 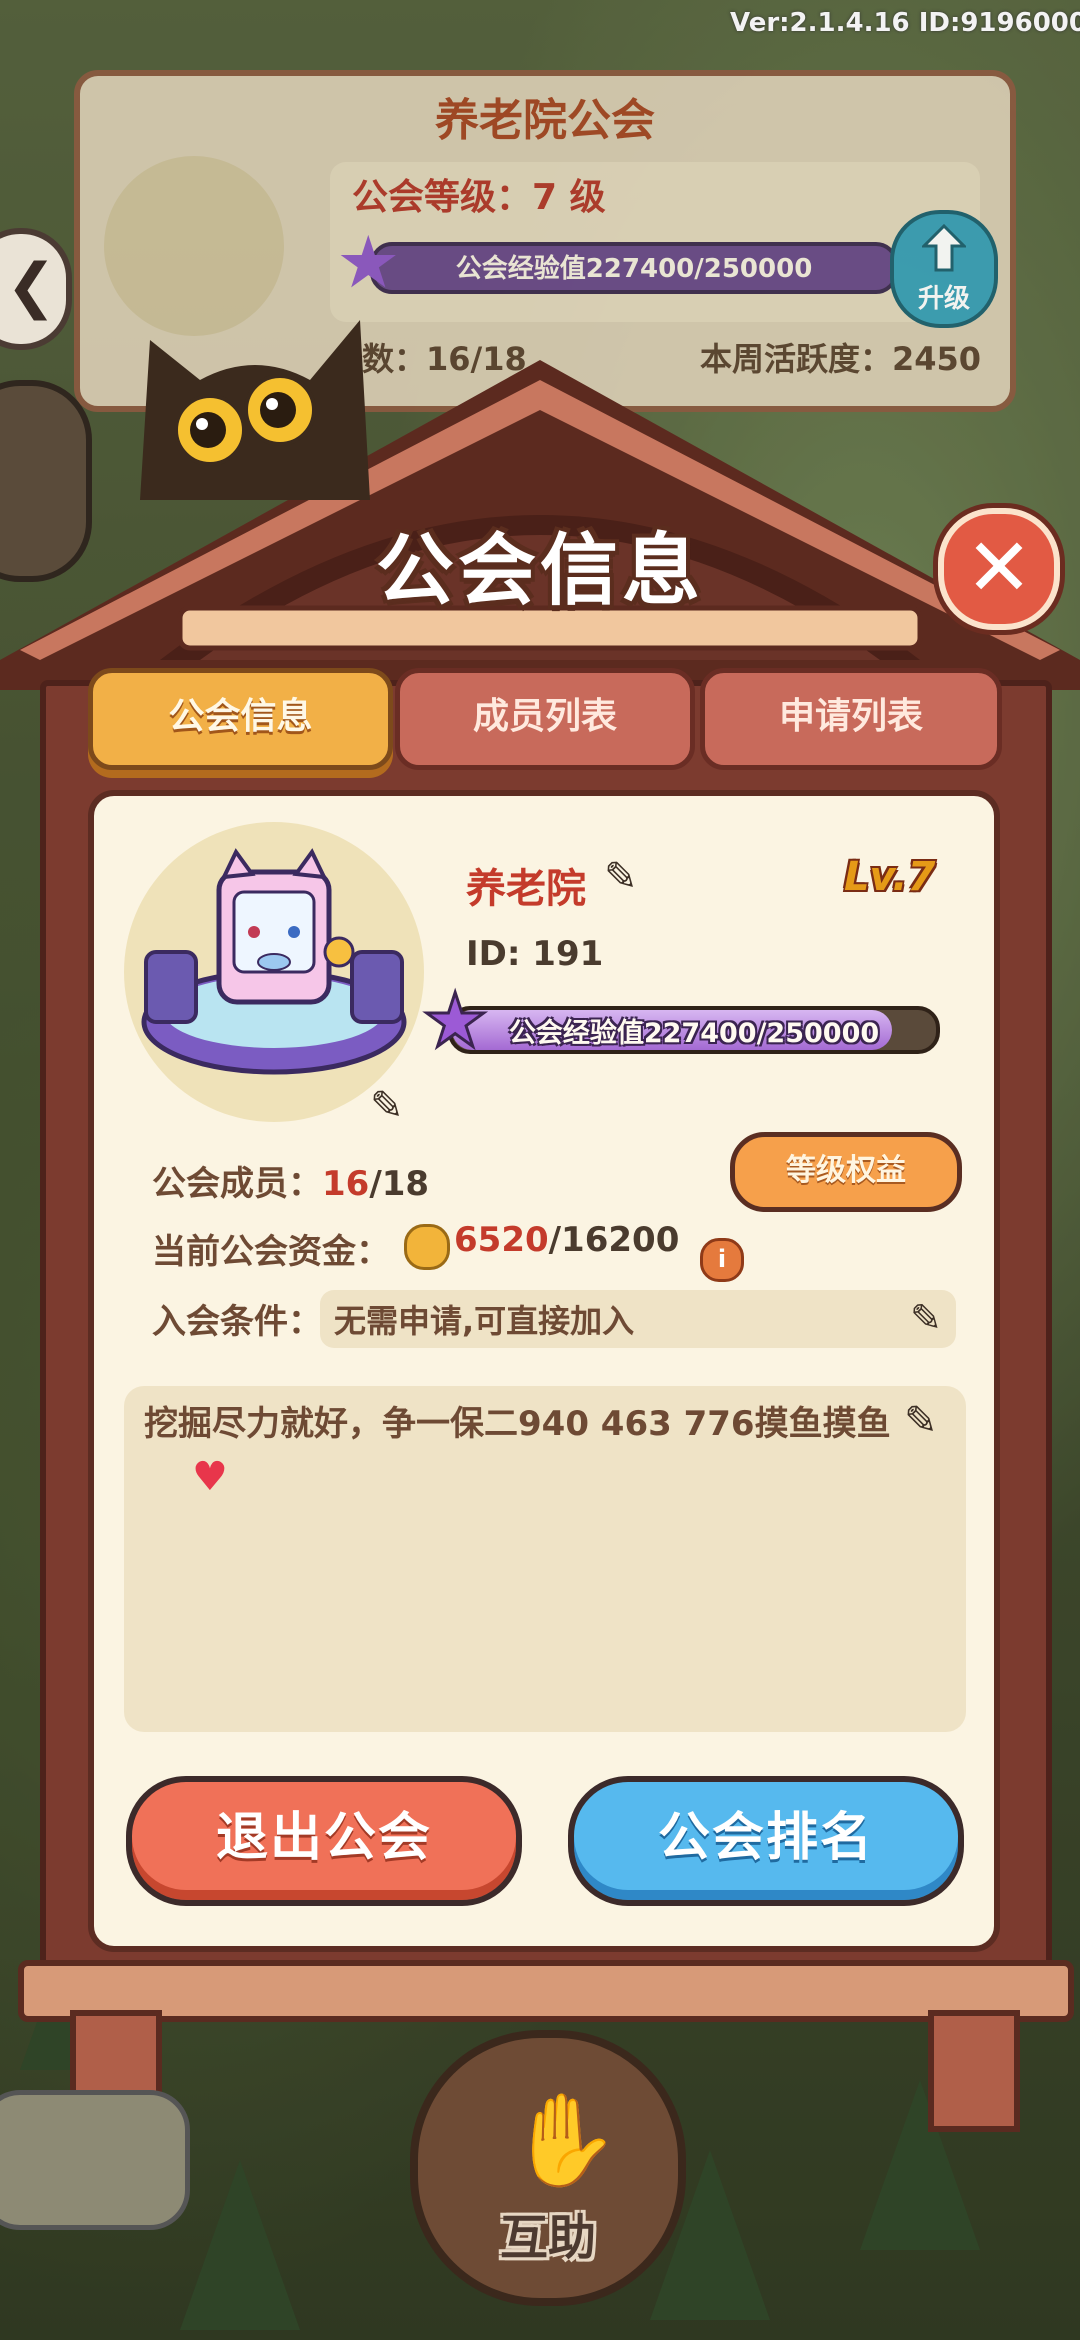 What do you see at coordinates (526, 889) in the screenshot?
I see `guild-name: 养老院` at bounding box center [526, 889].